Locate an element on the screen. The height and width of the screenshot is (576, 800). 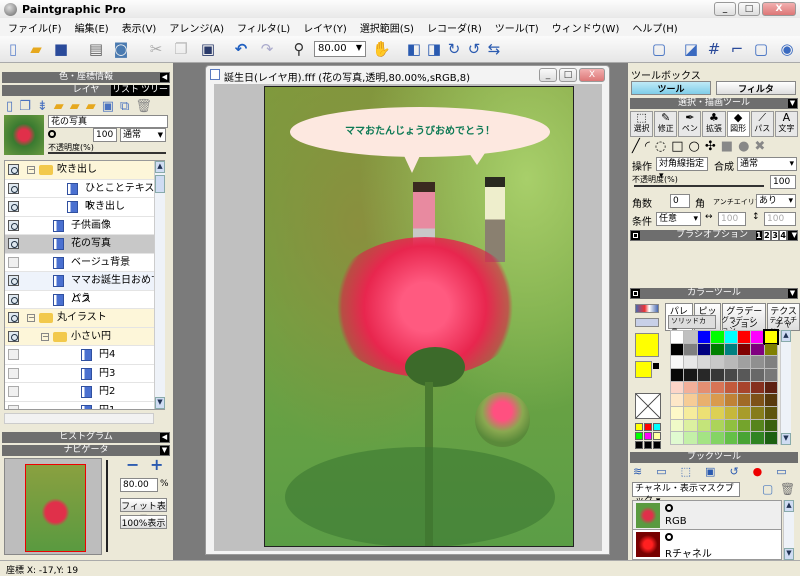
layer-name-input: 花の写真 is located at coordinates (108, 121).